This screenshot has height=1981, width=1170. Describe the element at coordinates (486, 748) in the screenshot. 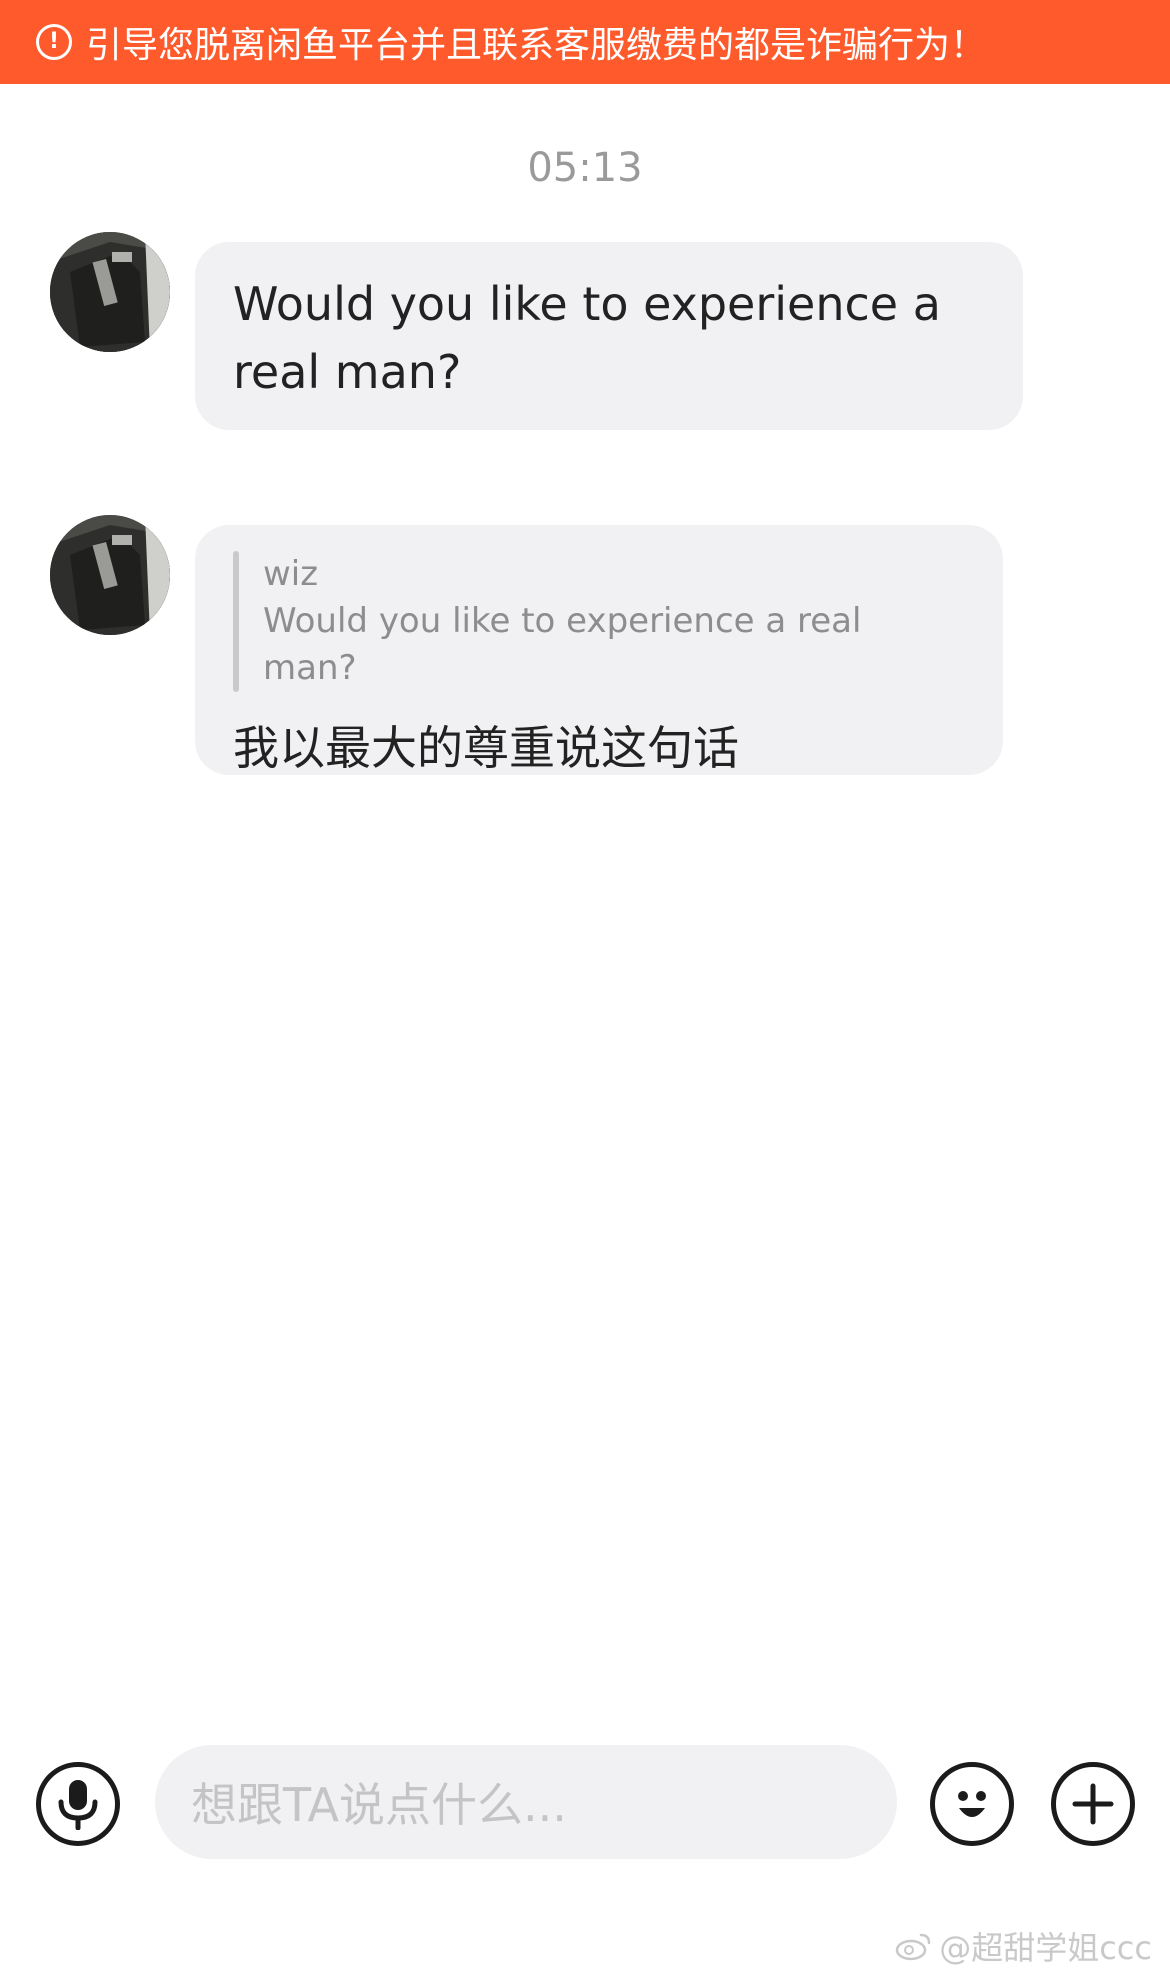

I see `message-text: 我以最大的尊重说这句话` at that location.